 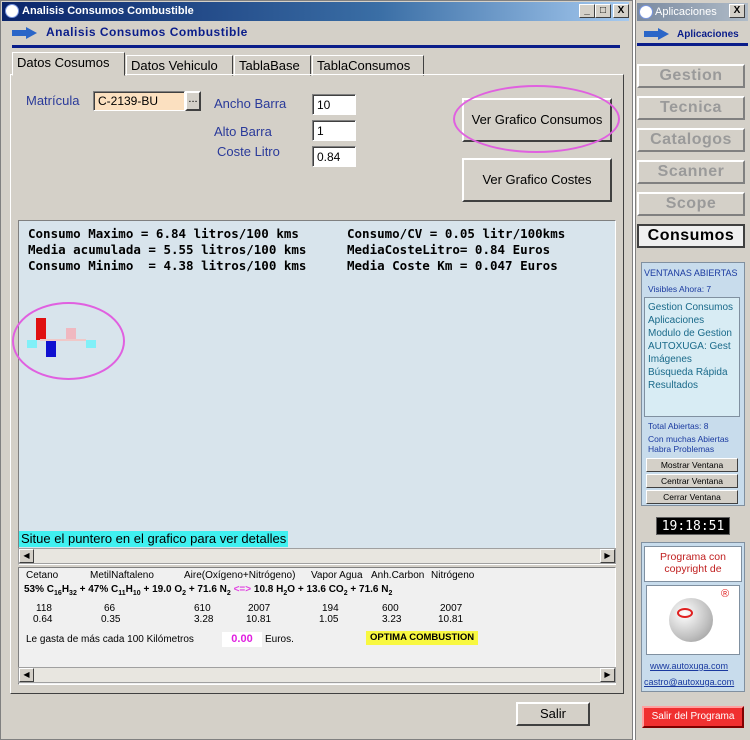 I want to click on window-item: Búsqueda Rápida, so click(x=693, y=372).